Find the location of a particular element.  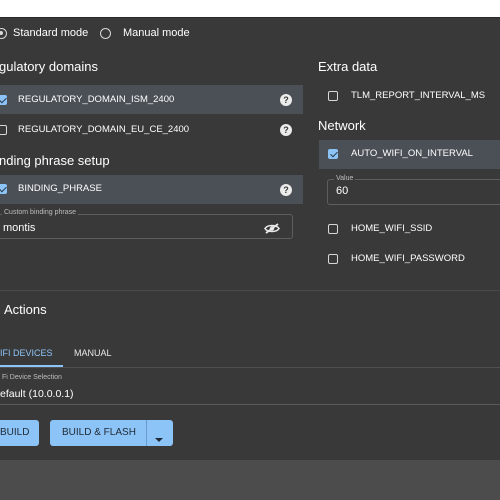

actions-heading: Actions is located at coordinates (25, 309).